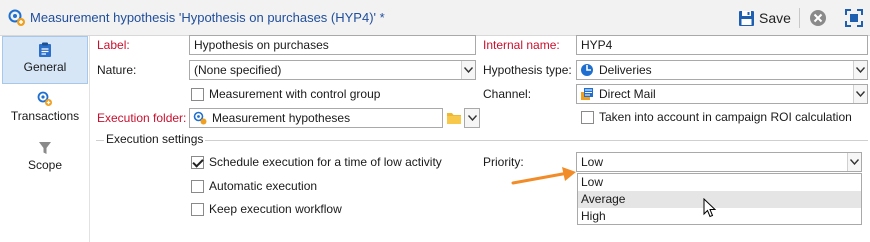 Image resolution: width=870 pixels, height=242 pixels. I want to click on execution-folder-dropdown-button, so click(472, 118).